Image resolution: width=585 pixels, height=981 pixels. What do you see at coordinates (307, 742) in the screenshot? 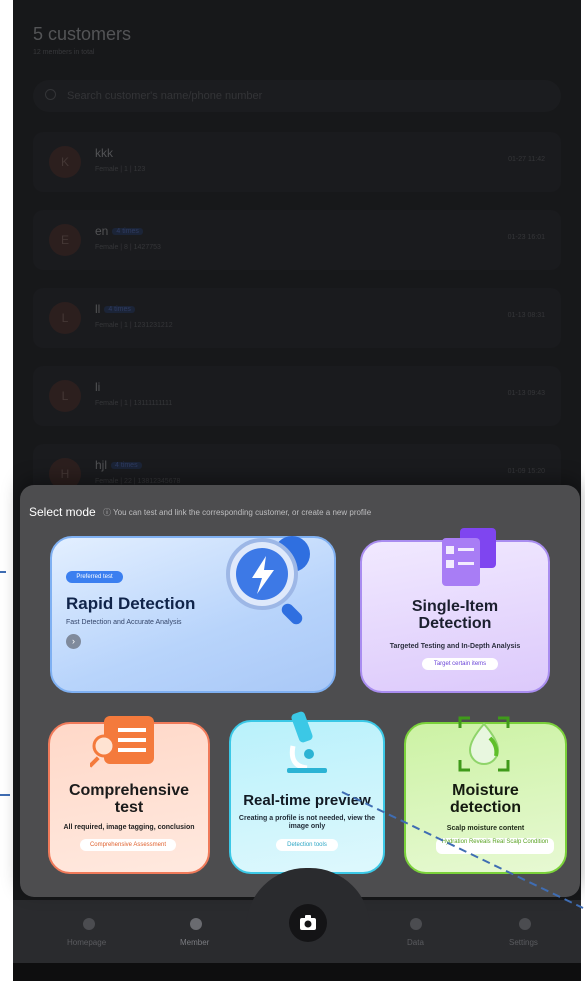
I see `microscope-icon` at bounding box center [307, 742].